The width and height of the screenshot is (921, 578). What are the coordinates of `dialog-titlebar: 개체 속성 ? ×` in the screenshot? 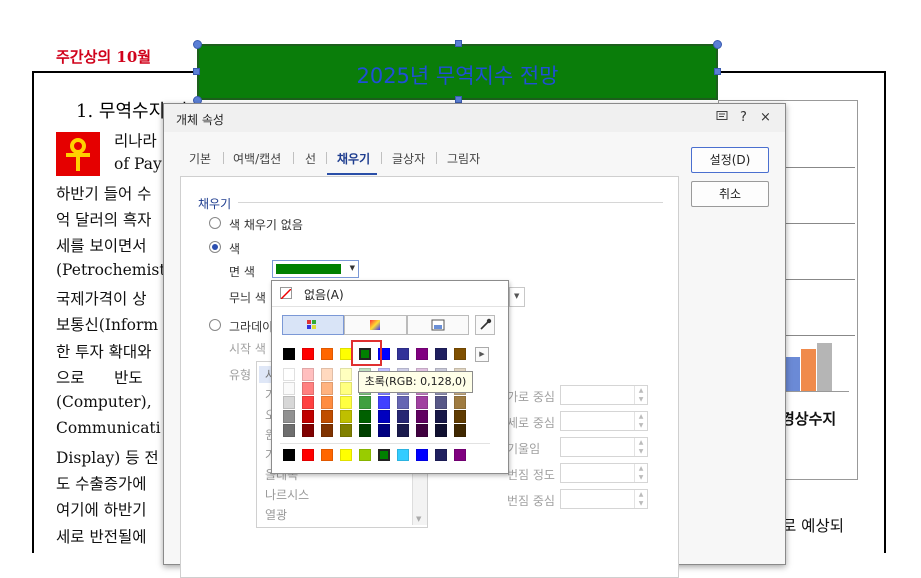 It's located at (474, 118).